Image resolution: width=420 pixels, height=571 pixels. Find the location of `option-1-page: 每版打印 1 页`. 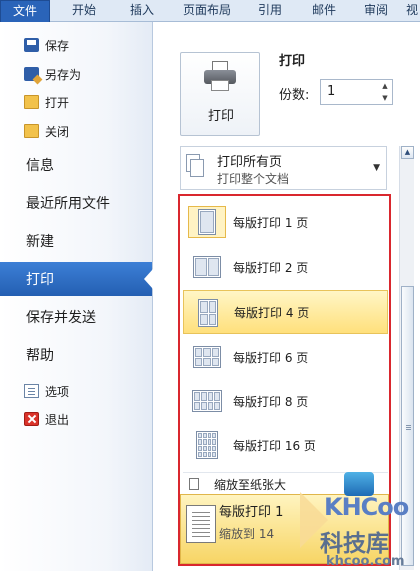

option-1-page: 每版打印 1 页 is located at coordinates (285, 222).